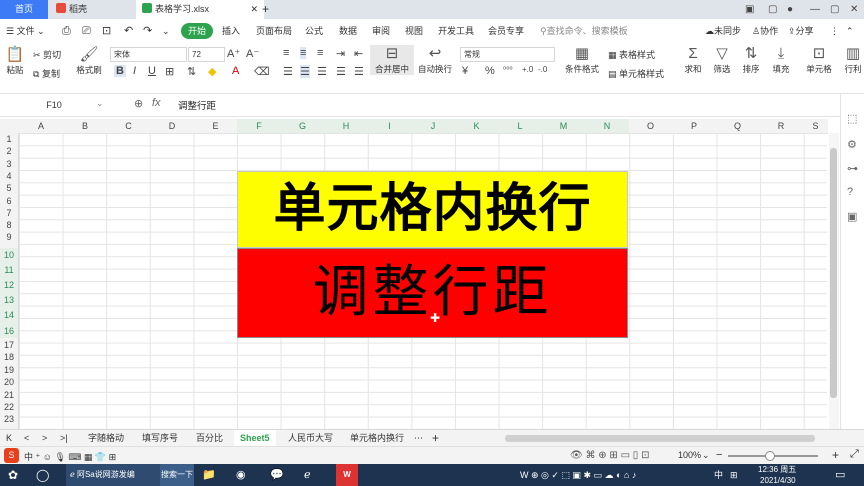 This screenshot has height=486, width=864. Describe the element at coordinates (650, 126) in the screenshot. I see `column-header: O` at that location.